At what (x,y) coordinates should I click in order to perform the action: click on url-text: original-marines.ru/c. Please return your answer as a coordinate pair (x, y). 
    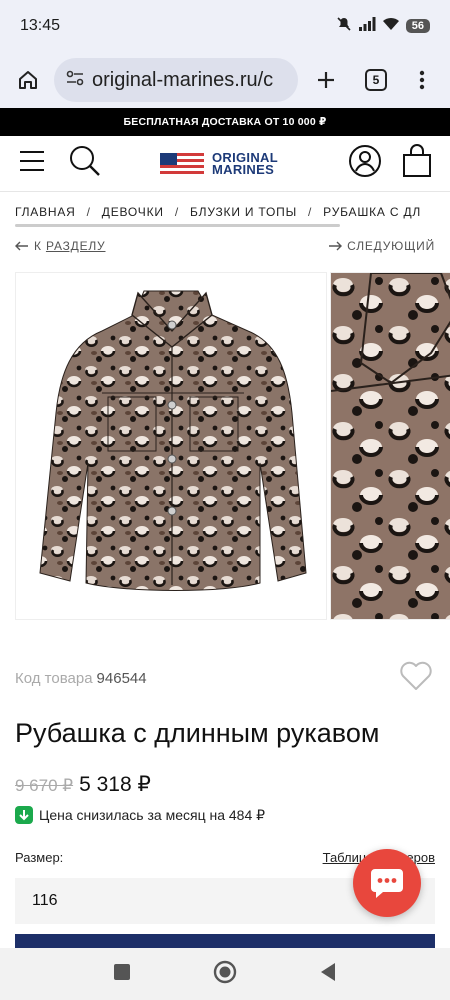
    Looking at the image, I should click on (183, 79).